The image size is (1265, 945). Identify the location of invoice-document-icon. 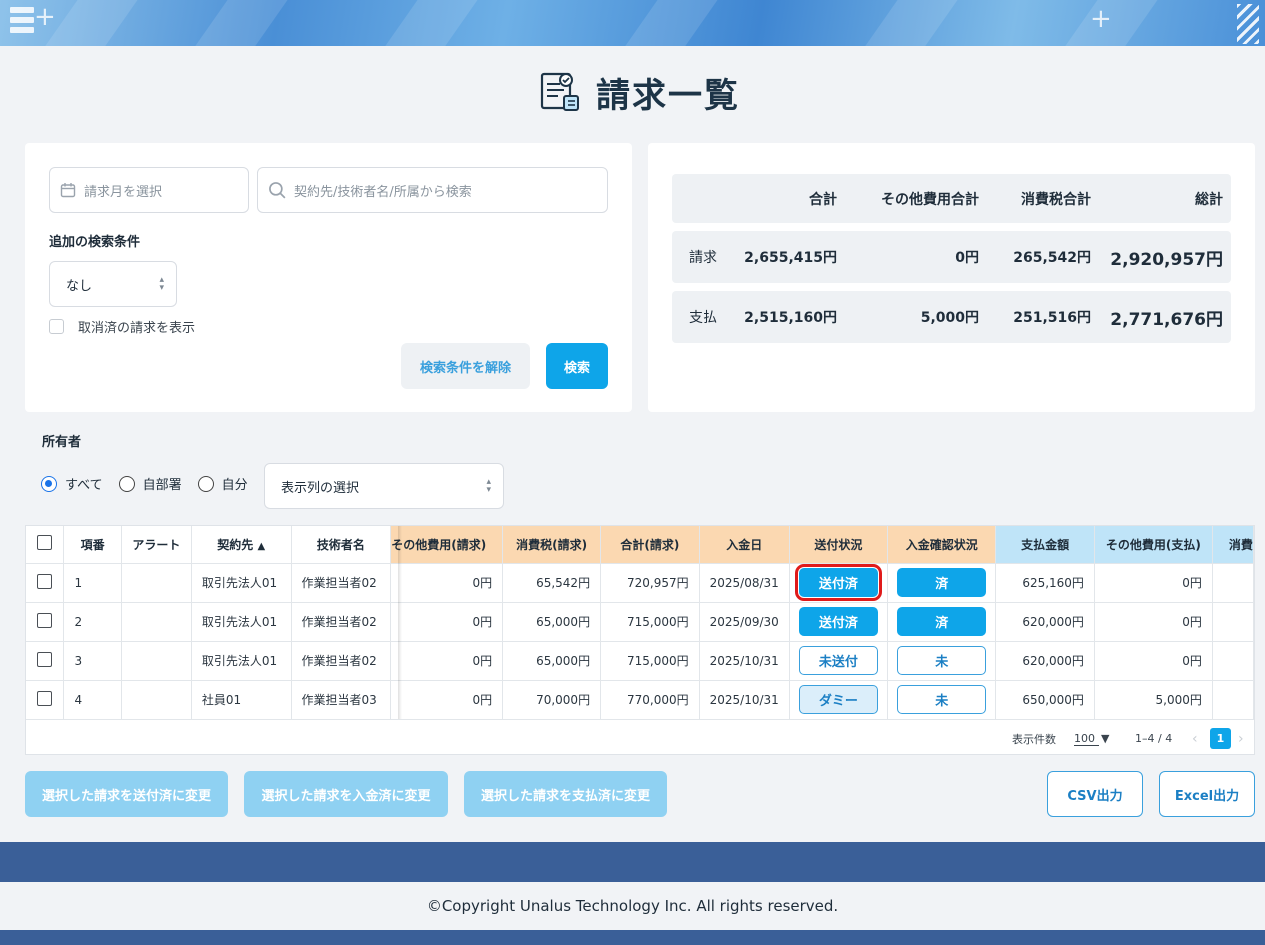
(559, 91).